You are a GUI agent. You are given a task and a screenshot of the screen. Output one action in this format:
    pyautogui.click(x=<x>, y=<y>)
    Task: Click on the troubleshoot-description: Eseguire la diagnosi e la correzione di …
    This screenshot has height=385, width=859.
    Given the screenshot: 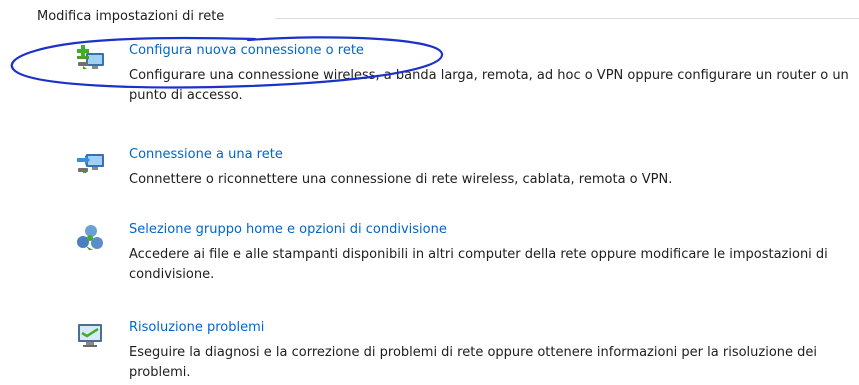 What is the action you would take?
    pyautogui.click(x=473, y=362)
    